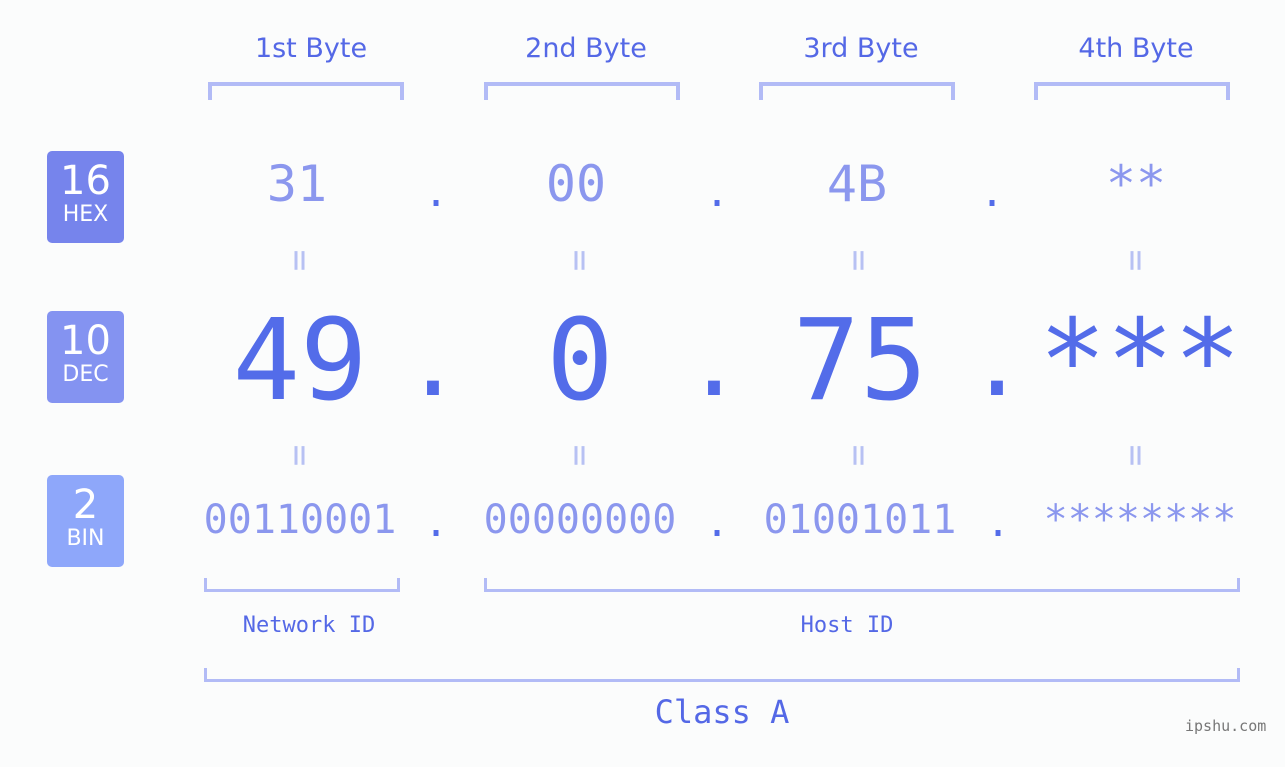 This screenshot has width=1285, height=767. Describe the element at coordinates (847, 625) in the screenshot. I see `host-id-label: Host ID` at that location.